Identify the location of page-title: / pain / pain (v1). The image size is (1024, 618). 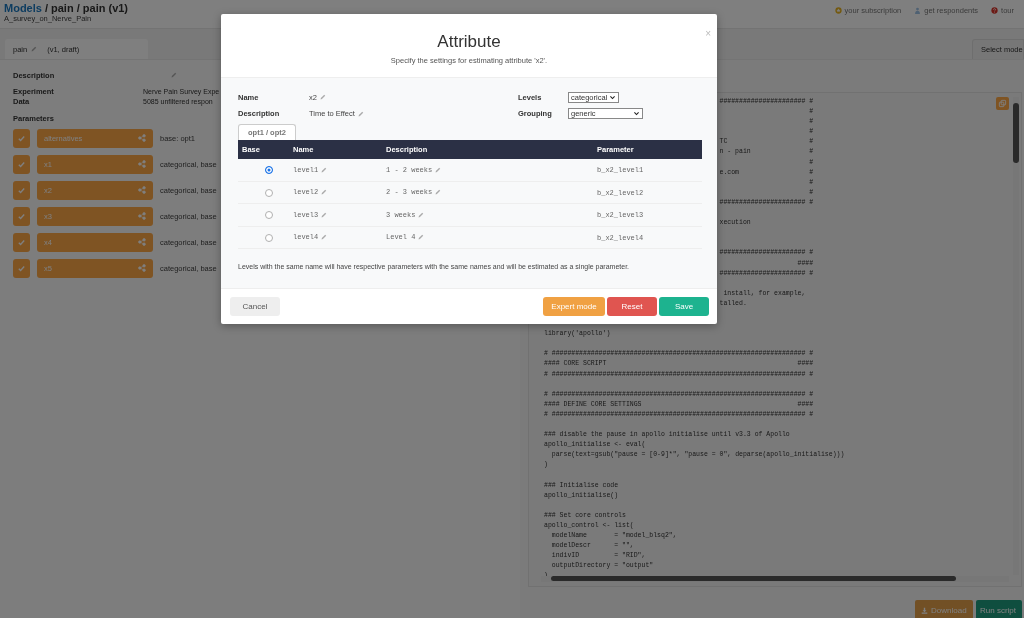
(86, 8).